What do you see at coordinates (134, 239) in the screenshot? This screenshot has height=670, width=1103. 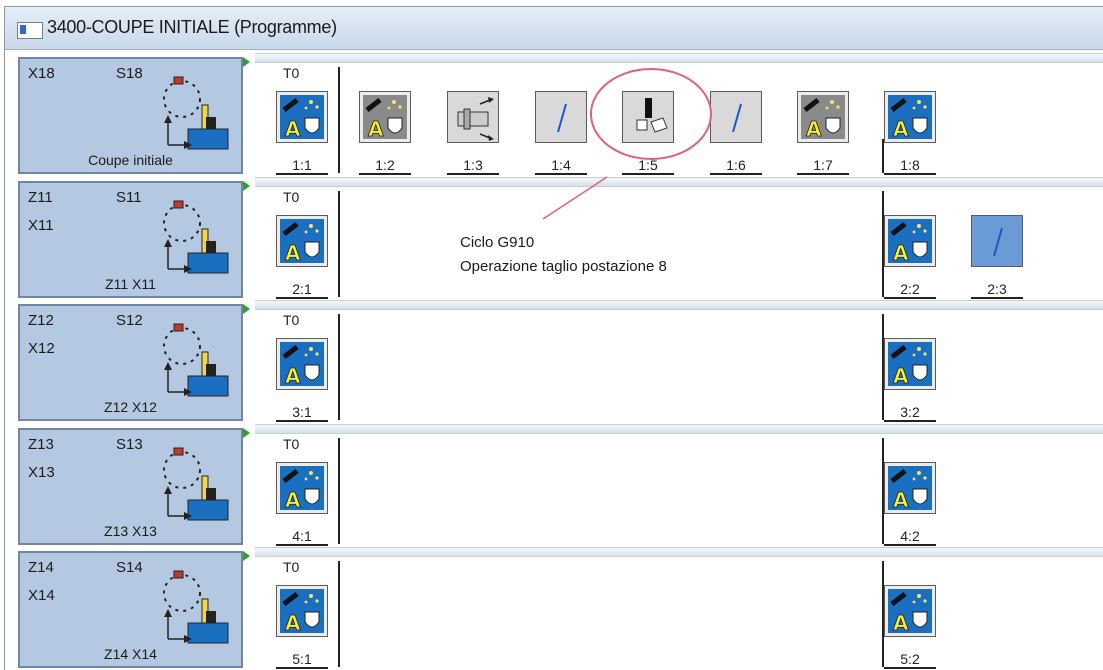 I see `channel-header: Z11 X11 S11 Z11 X11` at bounding box center [134, 239].